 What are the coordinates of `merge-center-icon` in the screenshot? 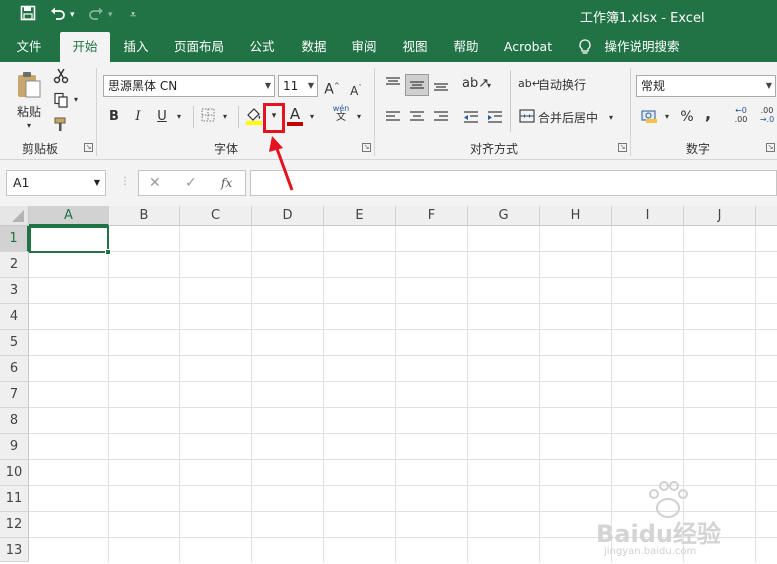 It's located at (527, 118).